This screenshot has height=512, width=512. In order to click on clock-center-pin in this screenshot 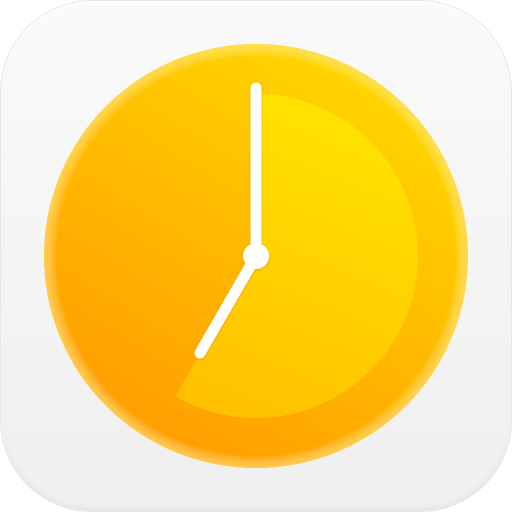, I will do `click(256, 256)`.